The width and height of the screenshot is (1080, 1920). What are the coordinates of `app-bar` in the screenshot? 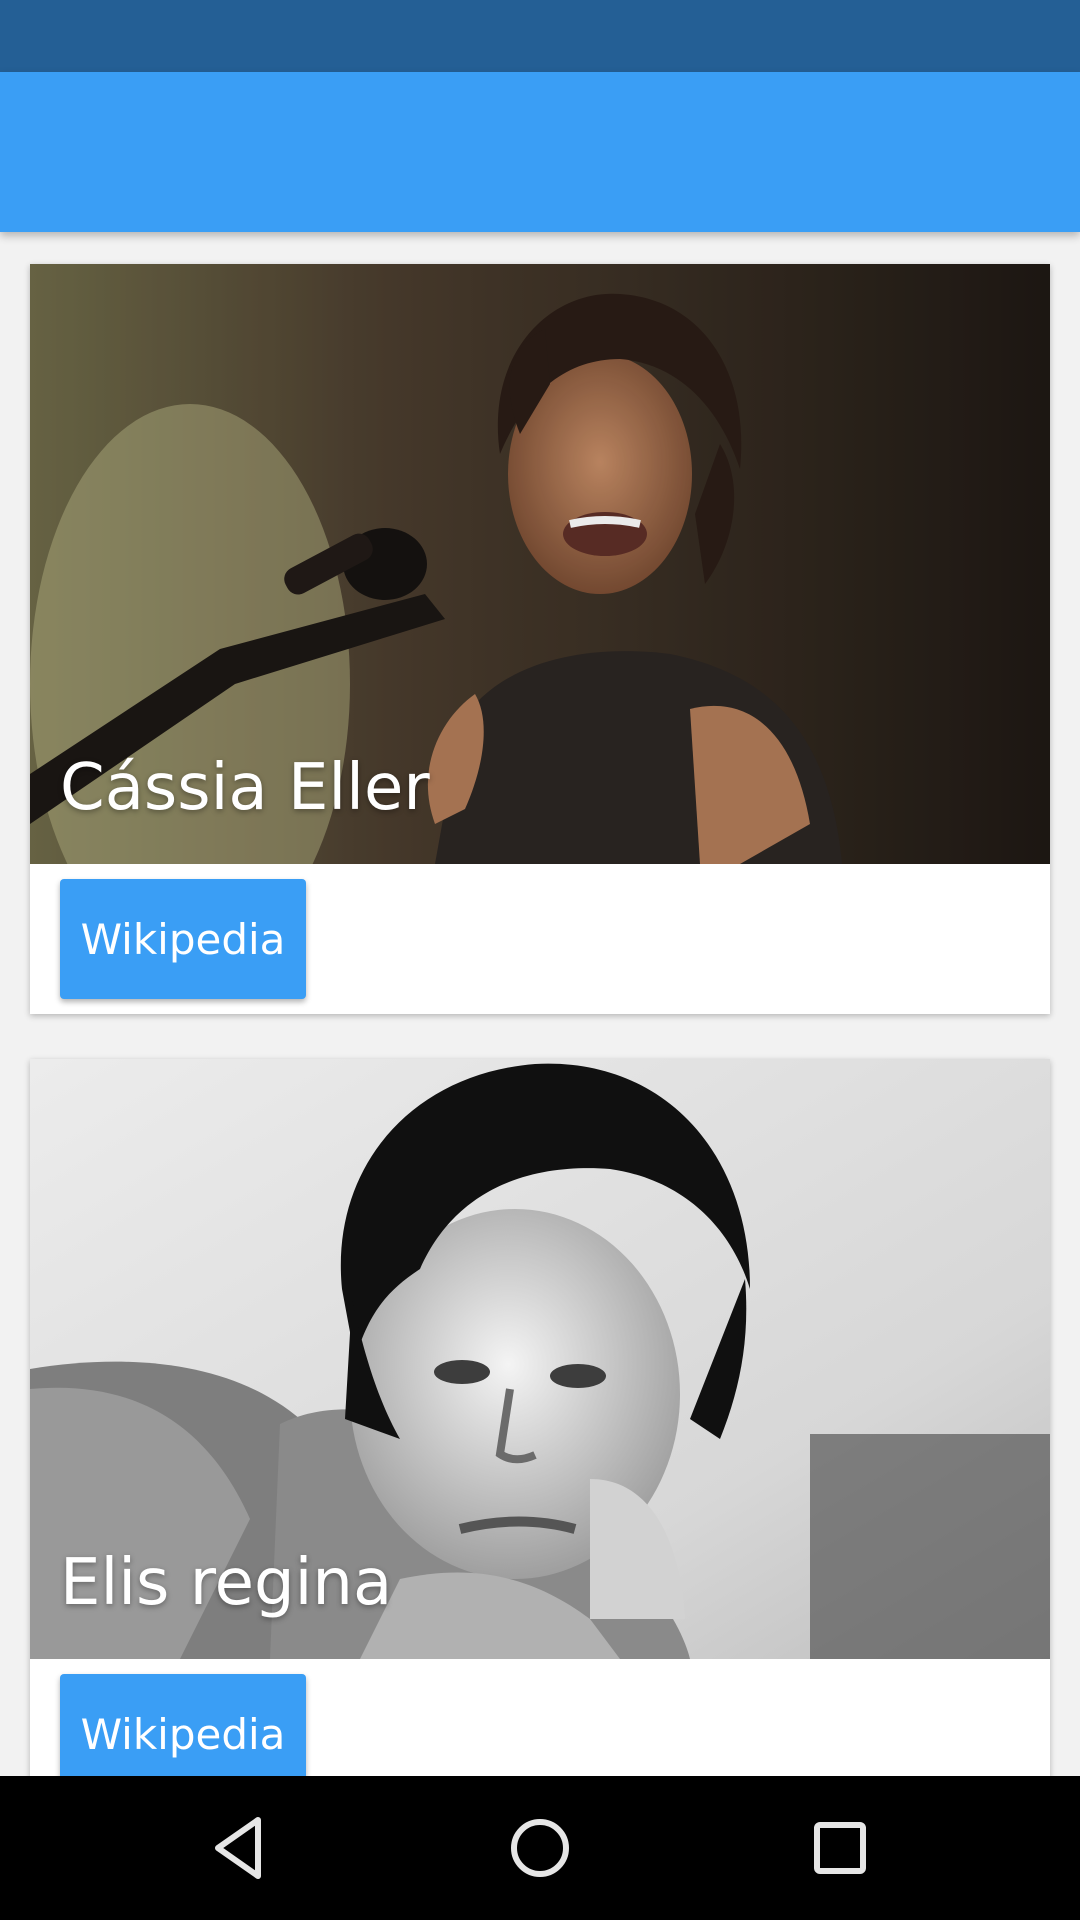 It's located at (540, 152).